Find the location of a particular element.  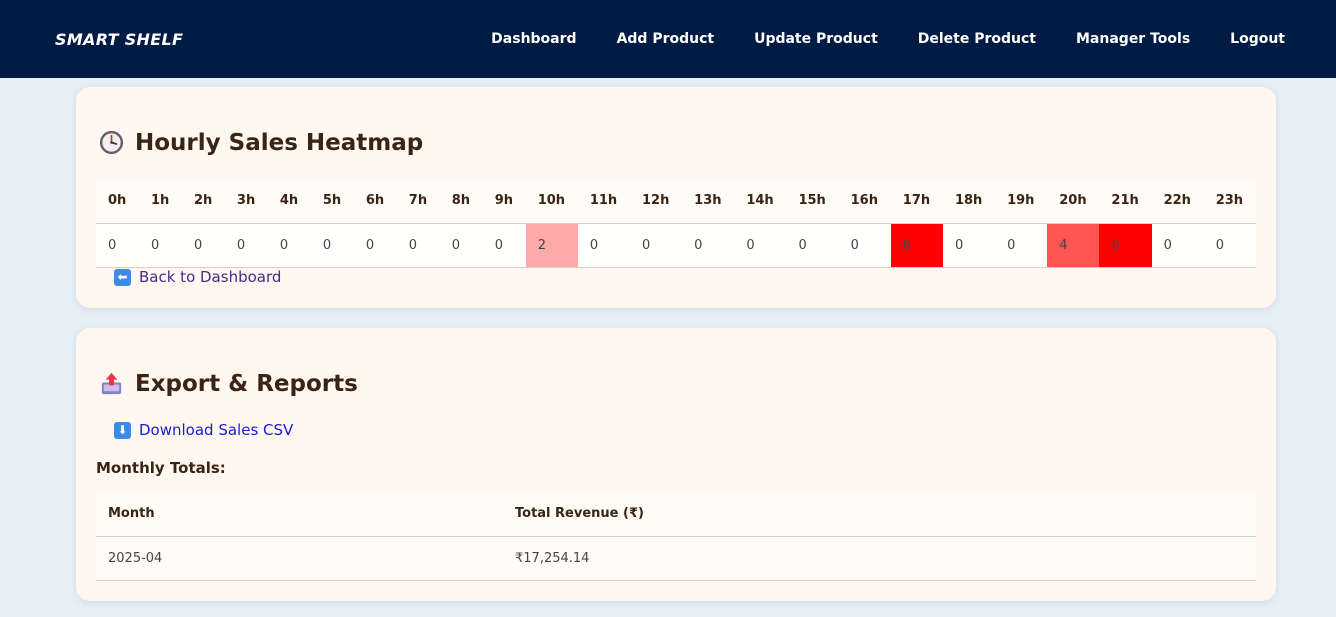

heatmap-title: Hourly Sales Heatmap is located at coordinates (260, 142).